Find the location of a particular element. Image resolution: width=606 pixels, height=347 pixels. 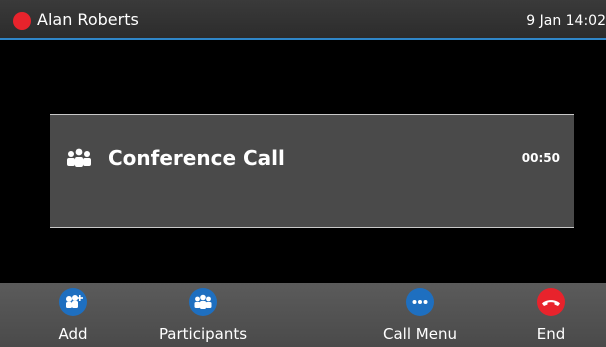

participants-button: Participants is located at coordinates (203, 315).